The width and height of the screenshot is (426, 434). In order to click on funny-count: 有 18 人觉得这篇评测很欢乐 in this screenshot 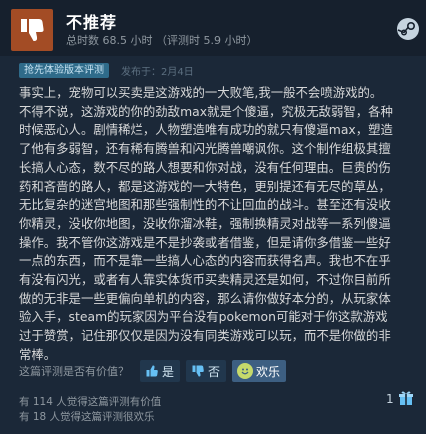, I will do `click(87, 417)`.